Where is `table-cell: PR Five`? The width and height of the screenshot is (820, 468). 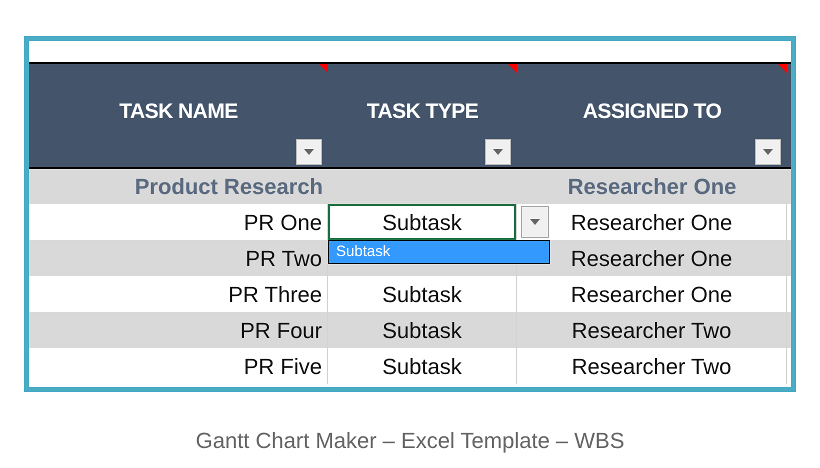 table-cell: PR Five is located at coordinates (178, 366).